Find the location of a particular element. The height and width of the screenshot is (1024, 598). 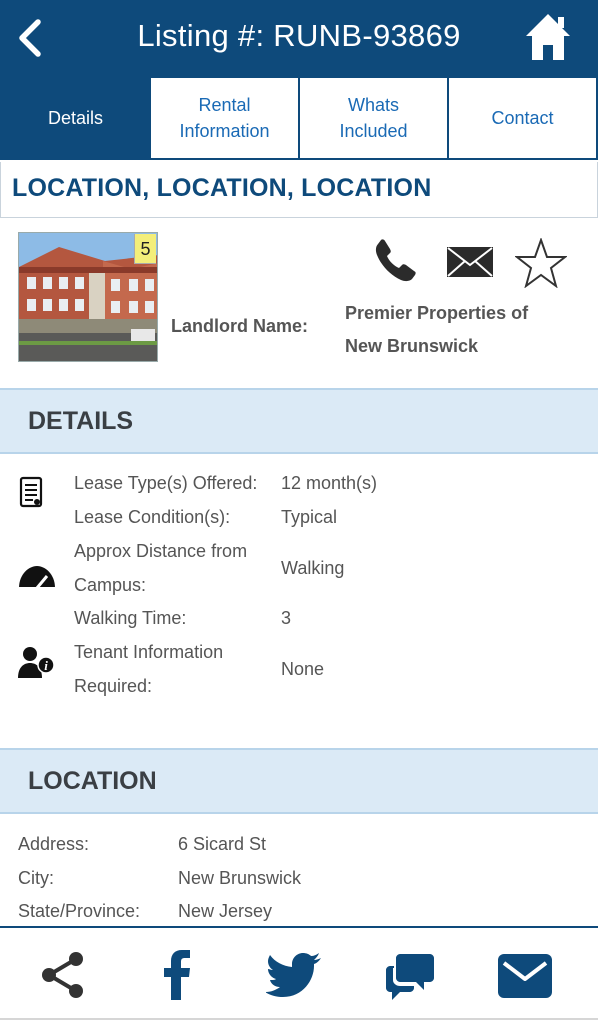

property-photo: 5 is located at coordinates (88, 297).